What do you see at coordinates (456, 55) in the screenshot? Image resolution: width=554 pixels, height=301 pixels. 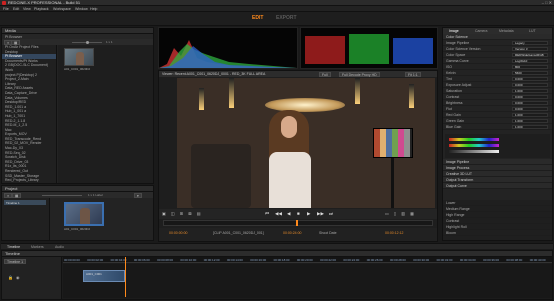 I see `setting-label: Color Space` at bounding box center [456, 55].